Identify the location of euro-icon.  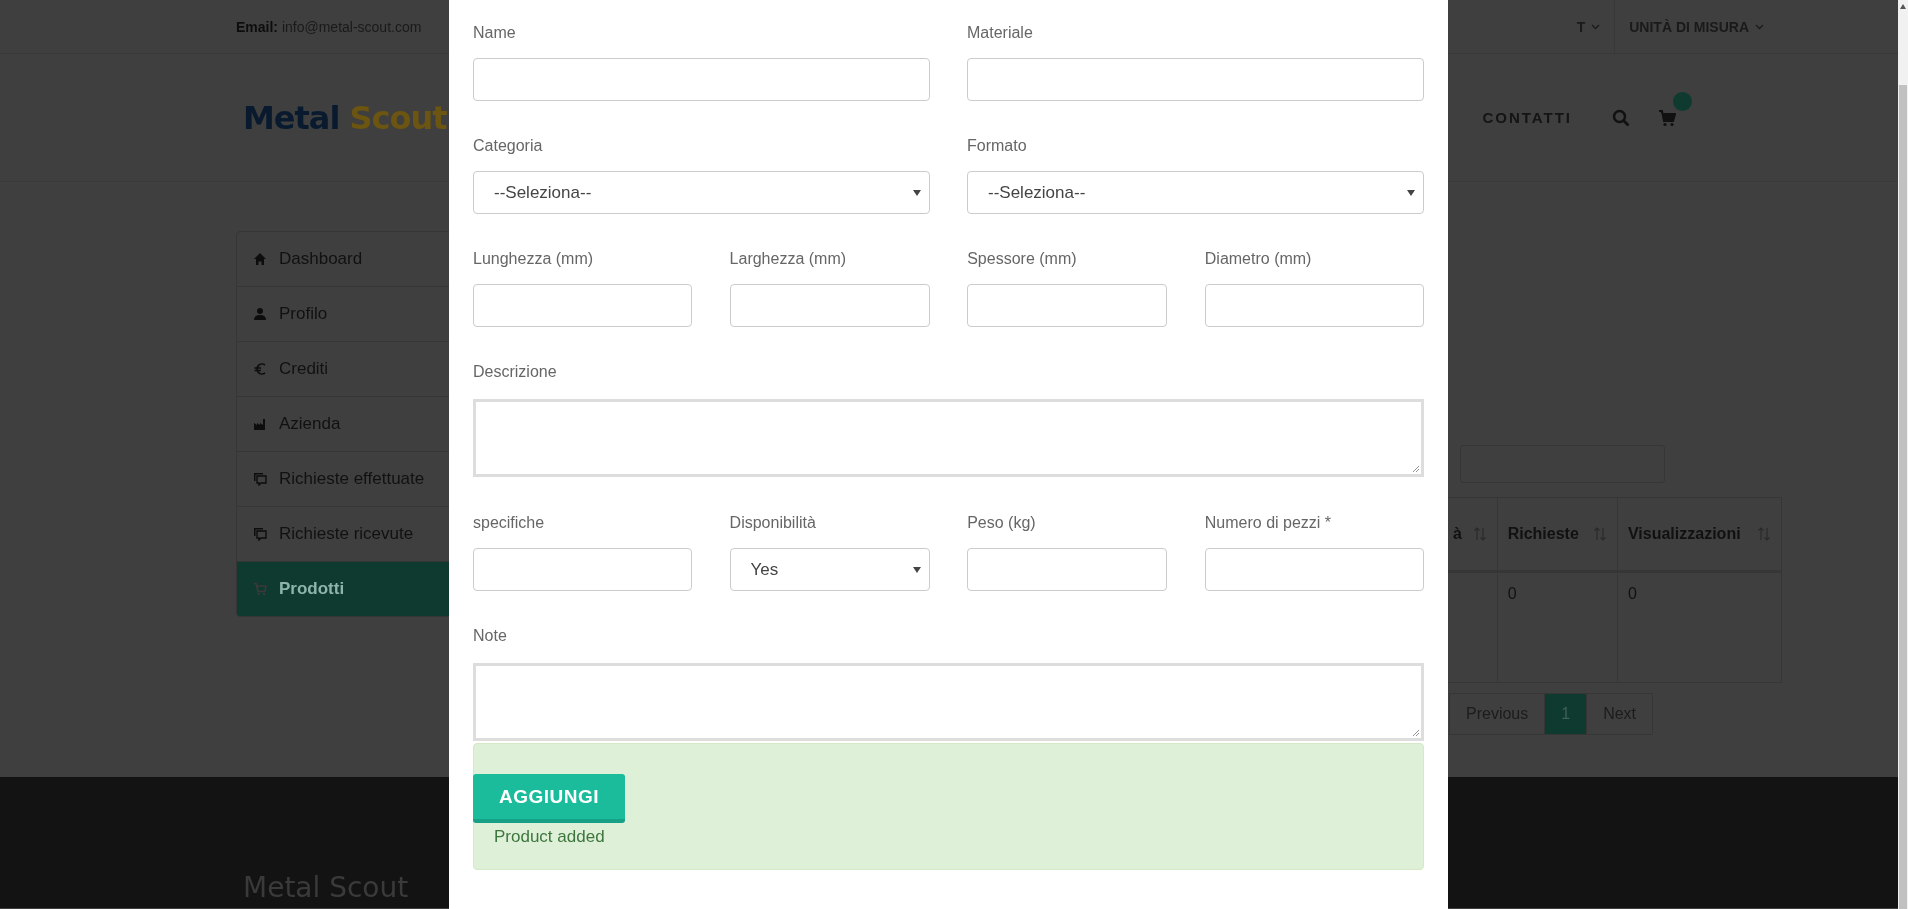
(260, 369).